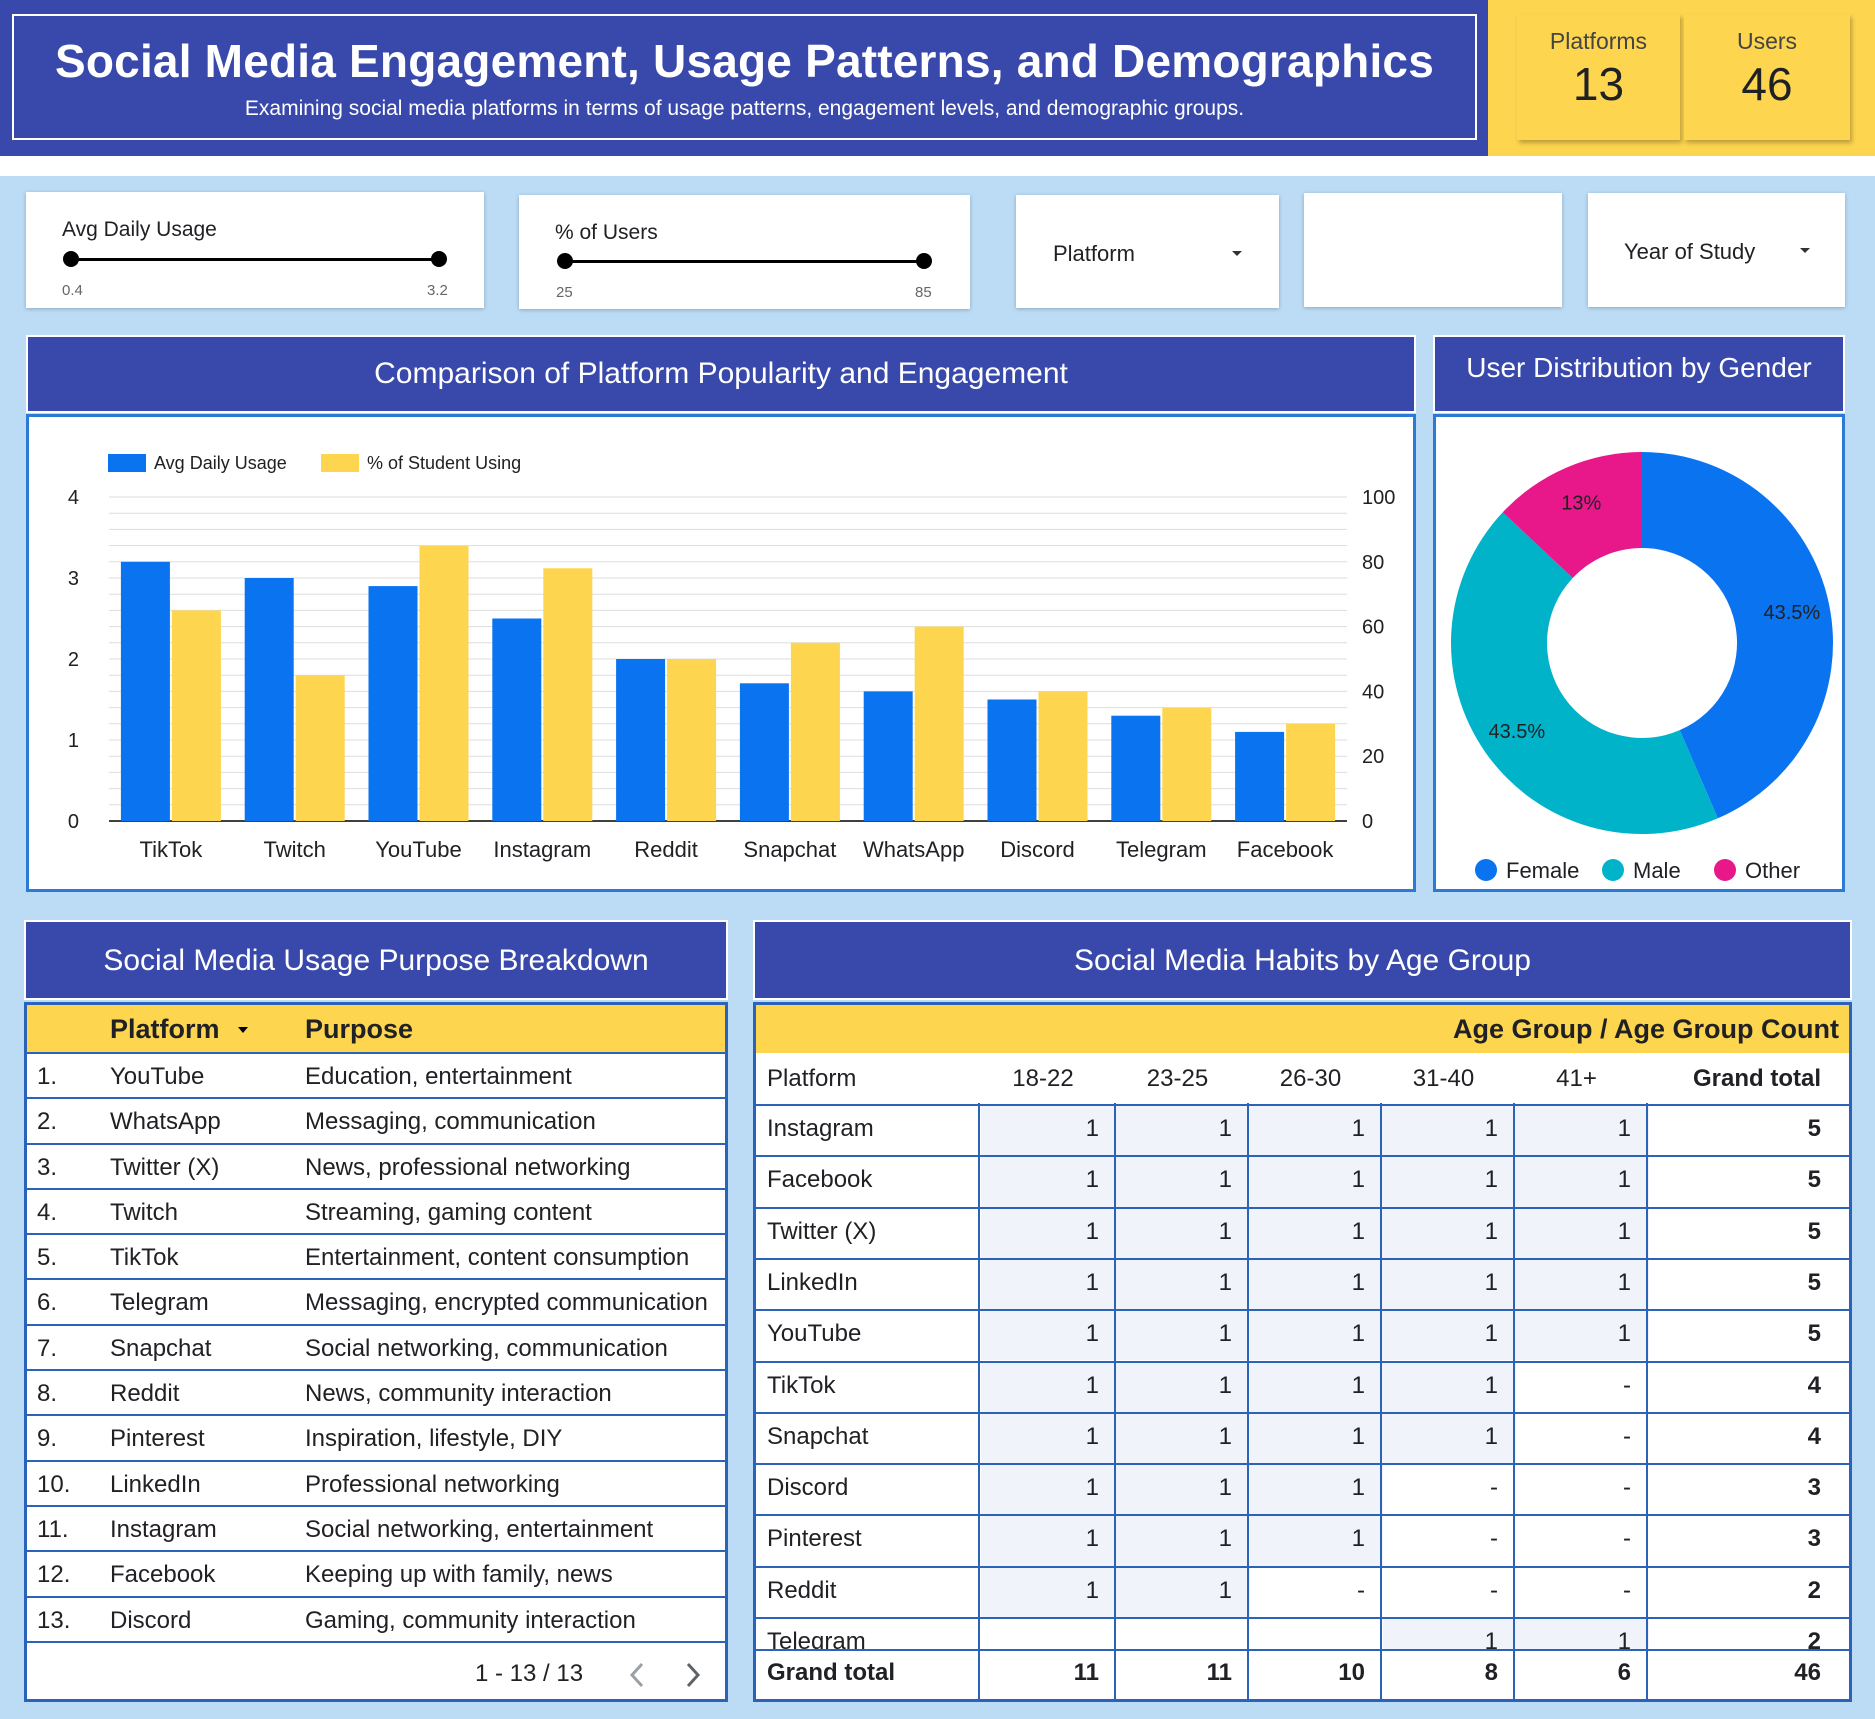 The image size is (1875, 1719). What do you see at coordinates (47, 1394) in the screenshot?
I see `row-number: 8.` at bounding box center [47, 1394].